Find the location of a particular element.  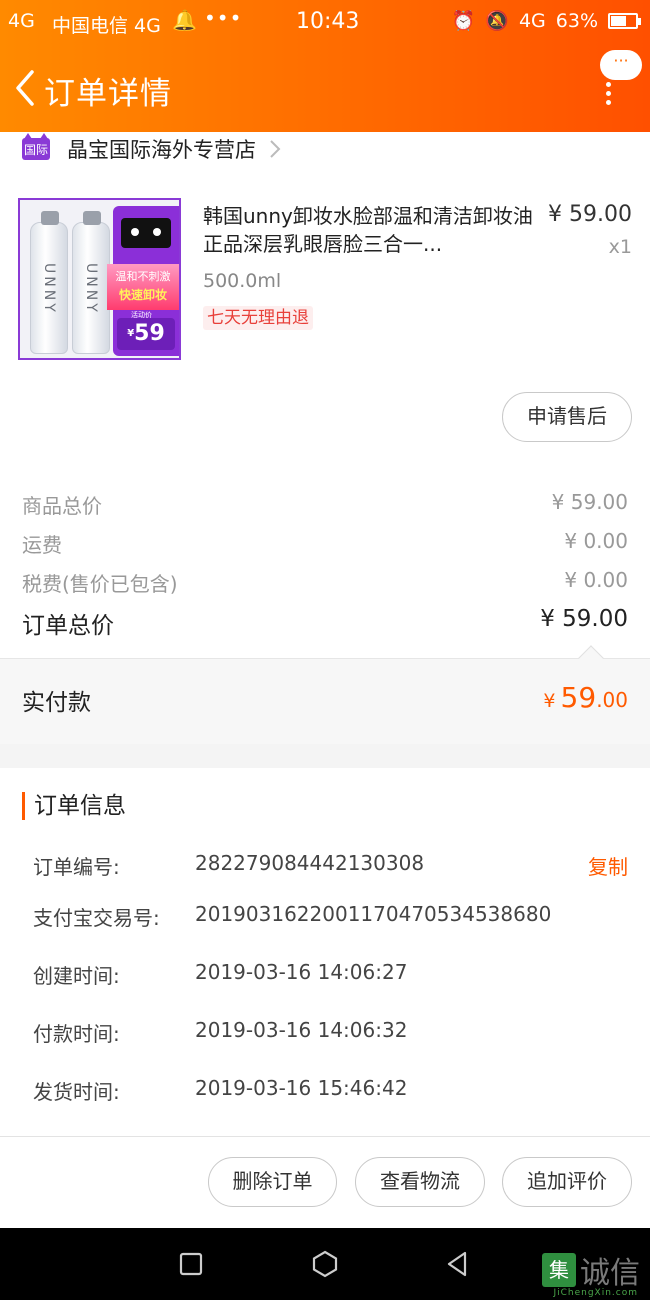

delete-order-button: 删除订单 is located at coordinates (272, 1182).